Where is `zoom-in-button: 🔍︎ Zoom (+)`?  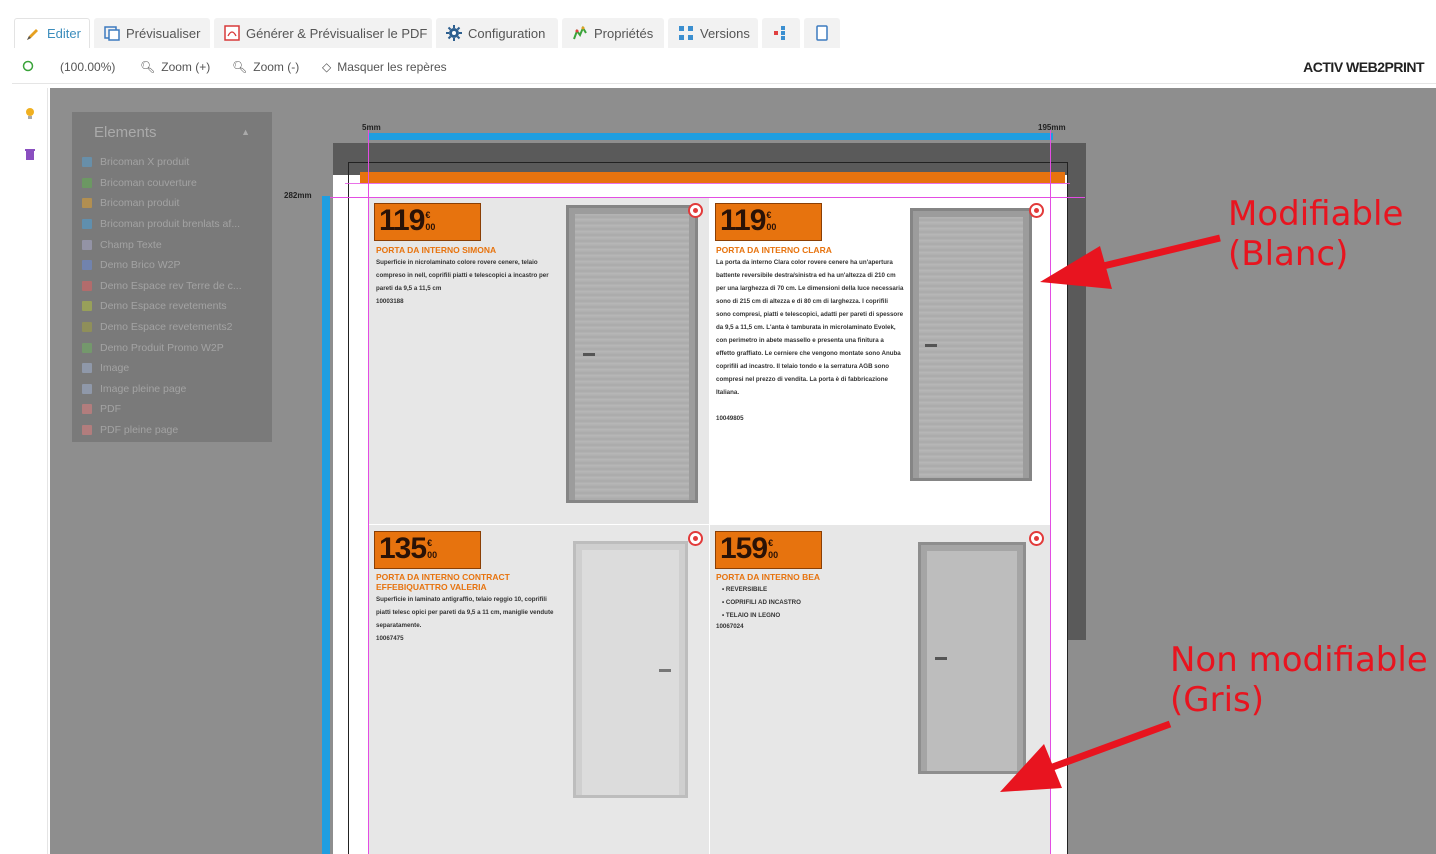 zoom-in-button: 🔍︎ Zoom (+) is located at coordinates (175, 67).